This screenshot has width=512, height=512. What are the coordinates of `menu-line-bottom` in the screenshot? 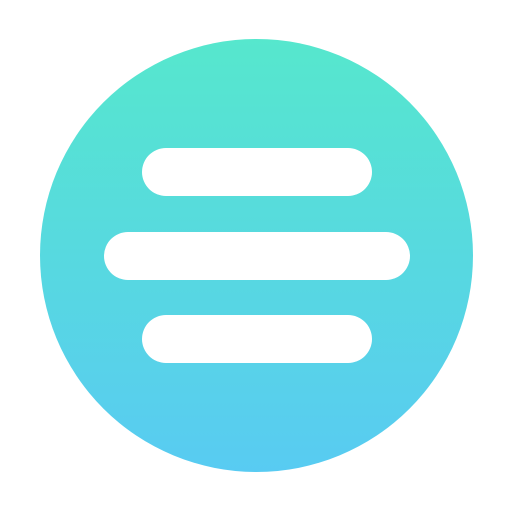 It's located at (257, 339).